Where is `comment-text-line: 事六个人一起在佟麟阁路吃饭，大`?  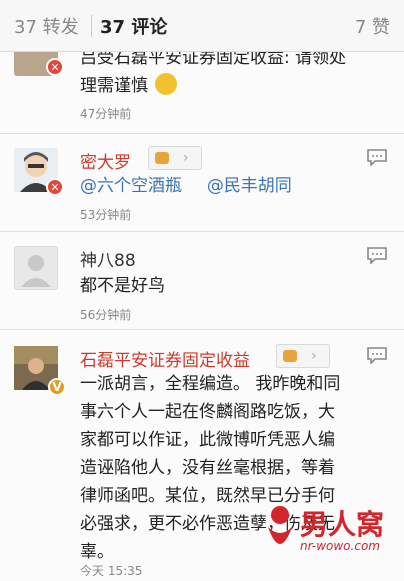 comment-text-line: 事六个人一起在佟麟阁路吃饭，大 is located at coordinates (207, 412).